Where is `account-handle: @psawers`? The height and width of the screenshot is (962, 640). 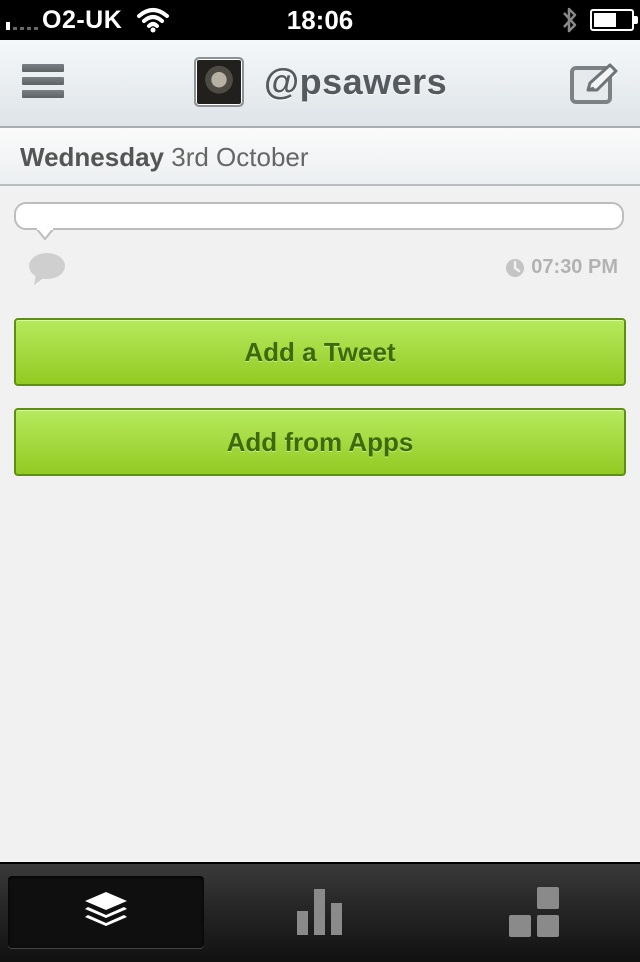 account-handle: @psawers is located at coordinates (356, 81).